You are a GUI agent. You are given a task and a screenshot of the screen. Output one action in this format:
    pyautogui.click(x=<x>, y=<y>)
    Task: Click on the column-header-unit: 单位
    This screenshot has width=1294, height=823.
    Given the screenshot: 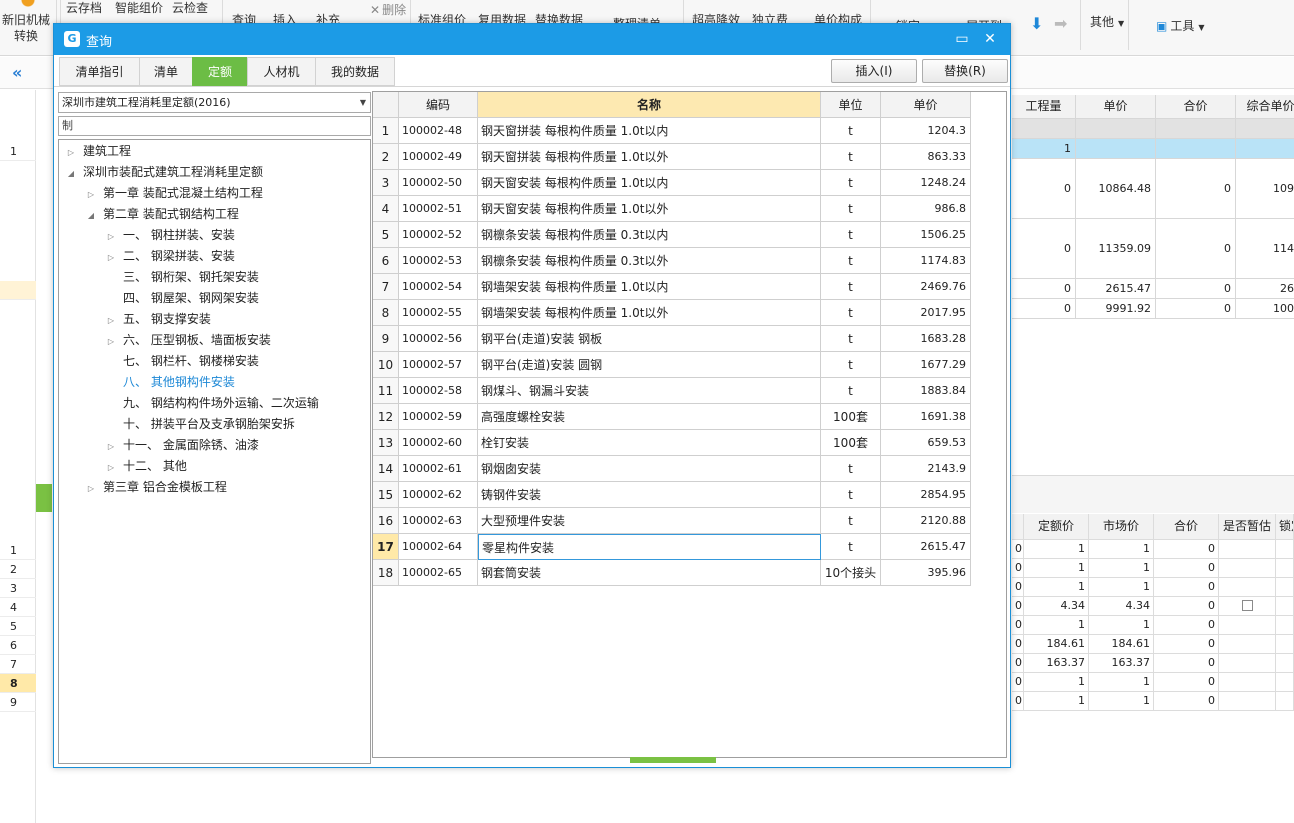 What is the action you would take?
    pyautogui.click(x=851, y=105)
    